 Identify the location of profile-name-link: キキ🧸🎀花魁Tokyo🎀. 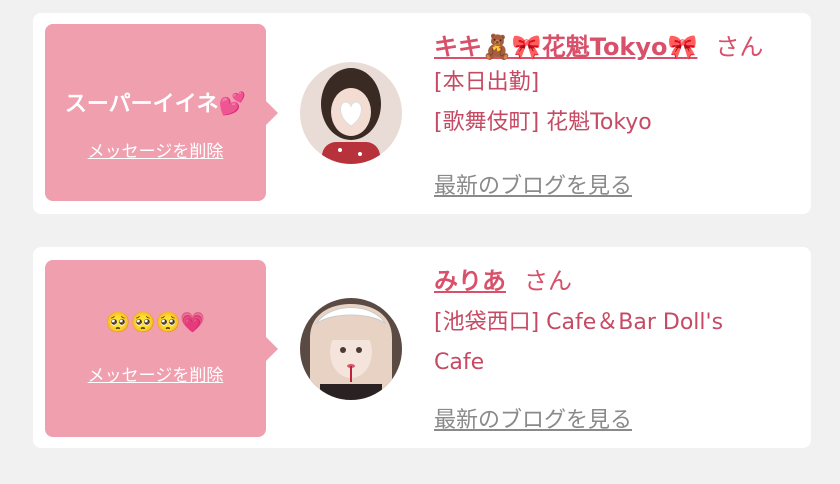
(565, 47).